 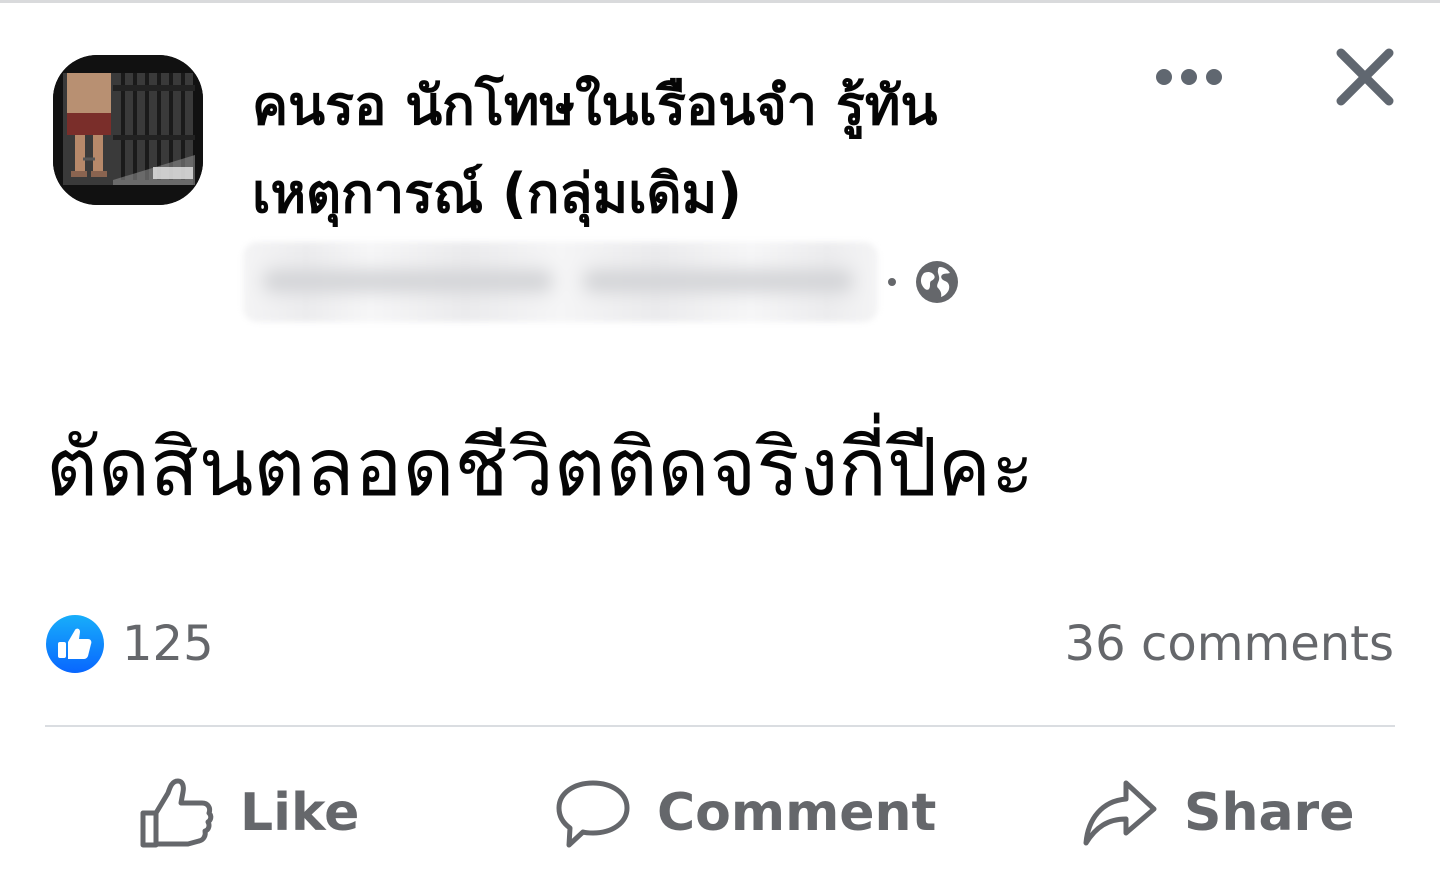 I want to click on post-meta, so click(x=601, y=282).